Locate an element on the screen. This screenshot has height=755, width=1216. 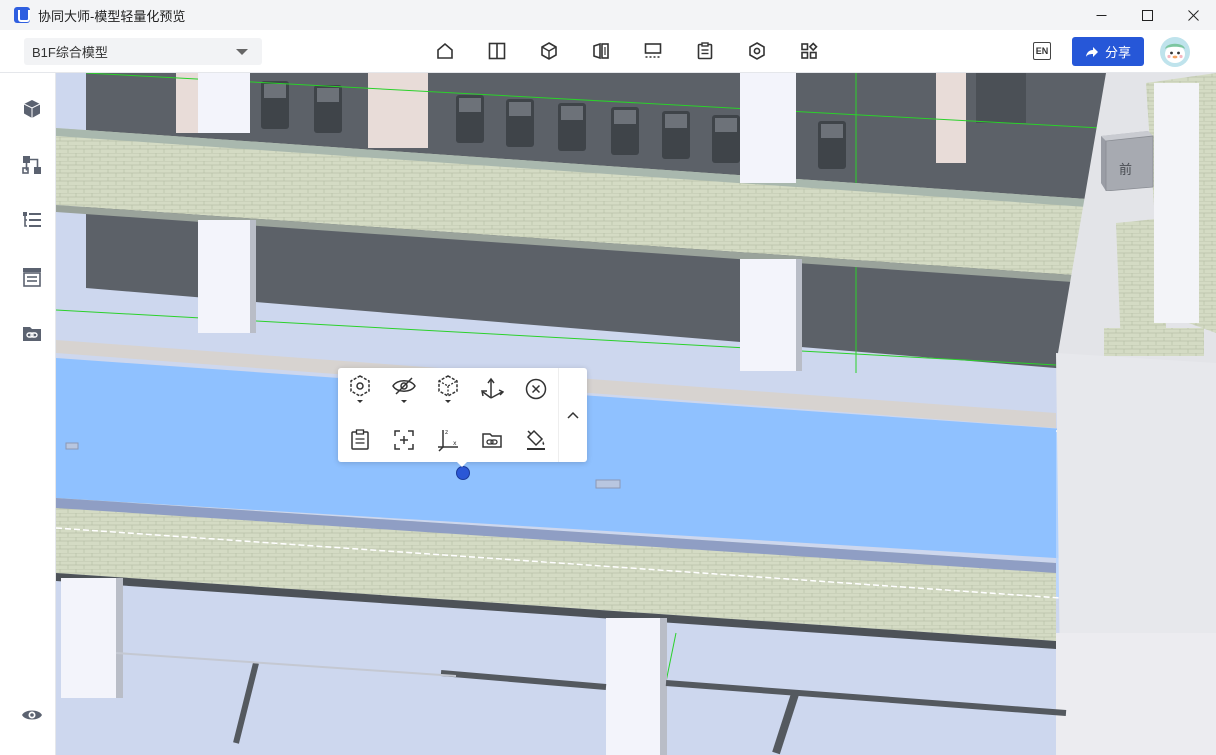
hide-icon is located at coordinates (404, 390).